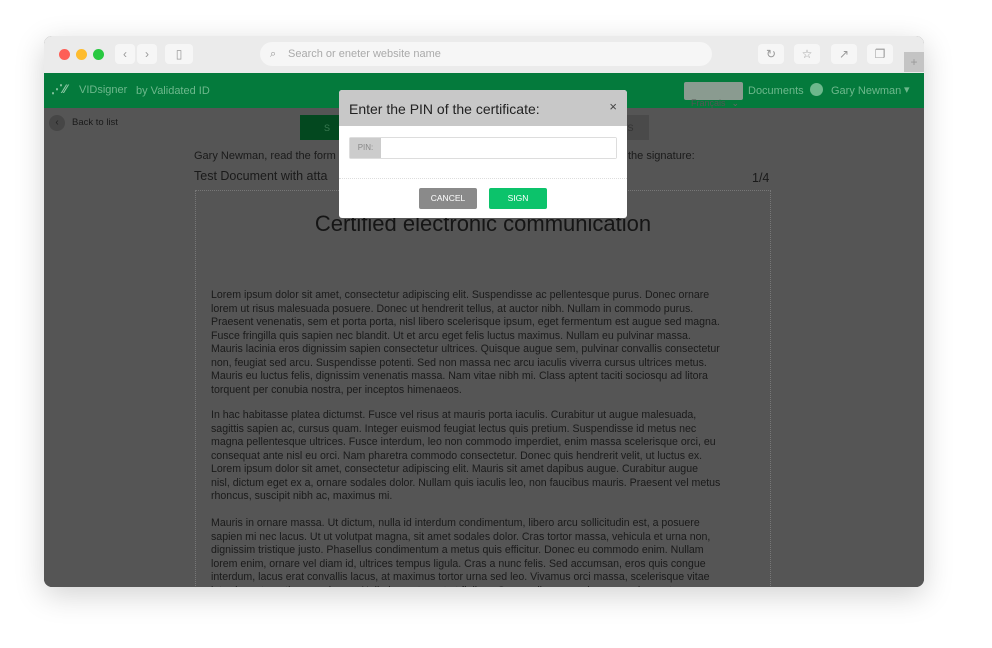 Image resolution: width=992 pixels, height=648 pixels. I want to click on address-bar: ⌕ Search or eneter website name, so click(486, 54).